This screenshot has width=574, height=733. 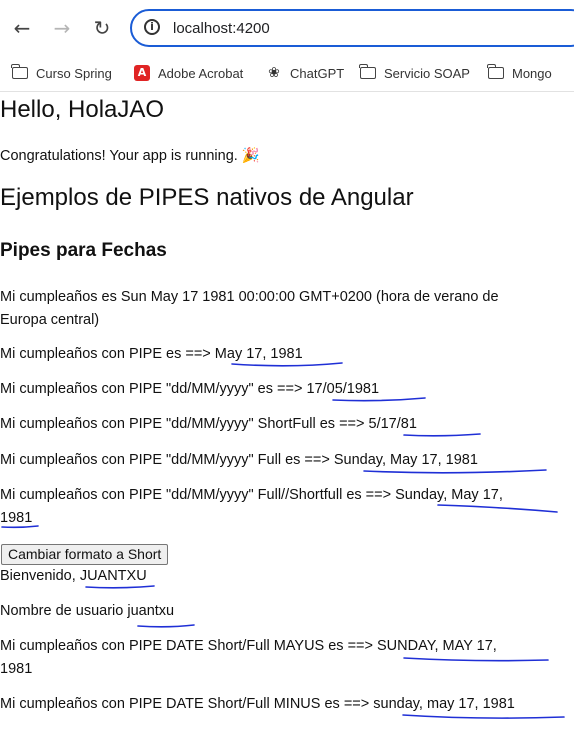 I want to click on bookmark-servicio-soap: Servicio SOAP, so click(x=414, y=73).